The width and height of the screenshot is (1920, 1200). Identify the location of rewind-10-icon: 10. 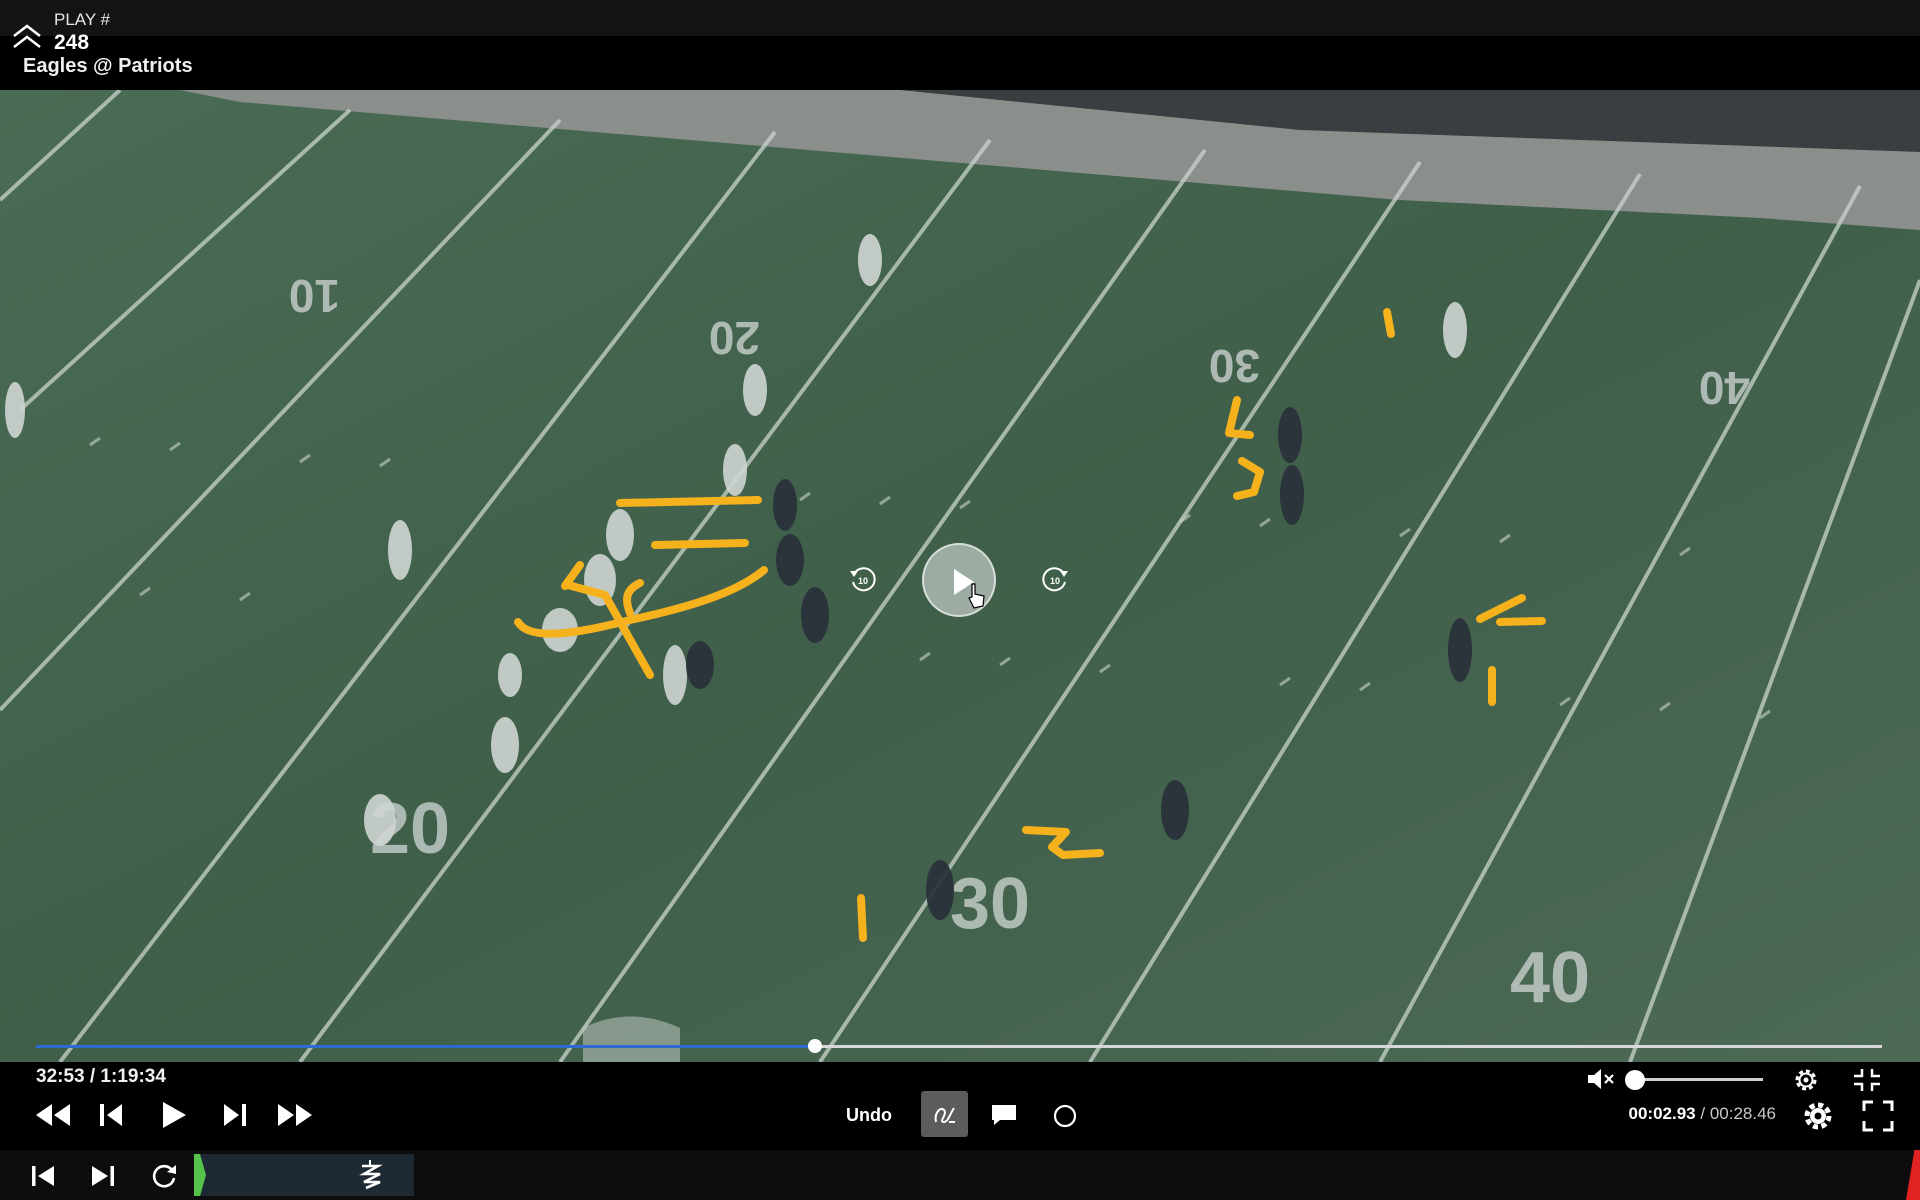
(863, 580).